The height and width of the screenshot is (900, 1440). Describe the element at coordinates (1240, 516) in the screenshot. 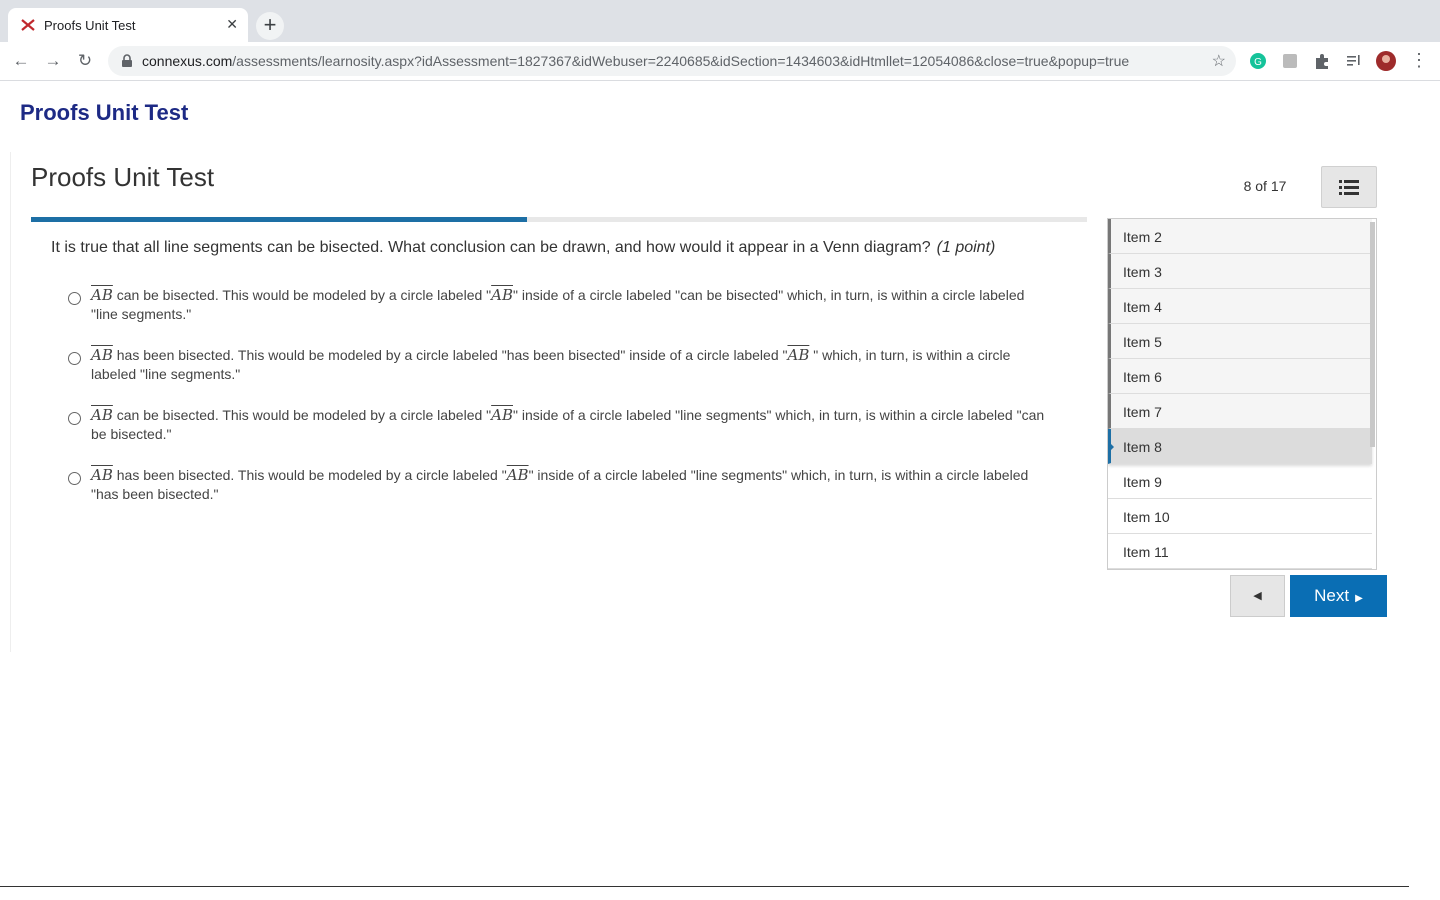

I see `item-list-entry: Item 10` at that location.